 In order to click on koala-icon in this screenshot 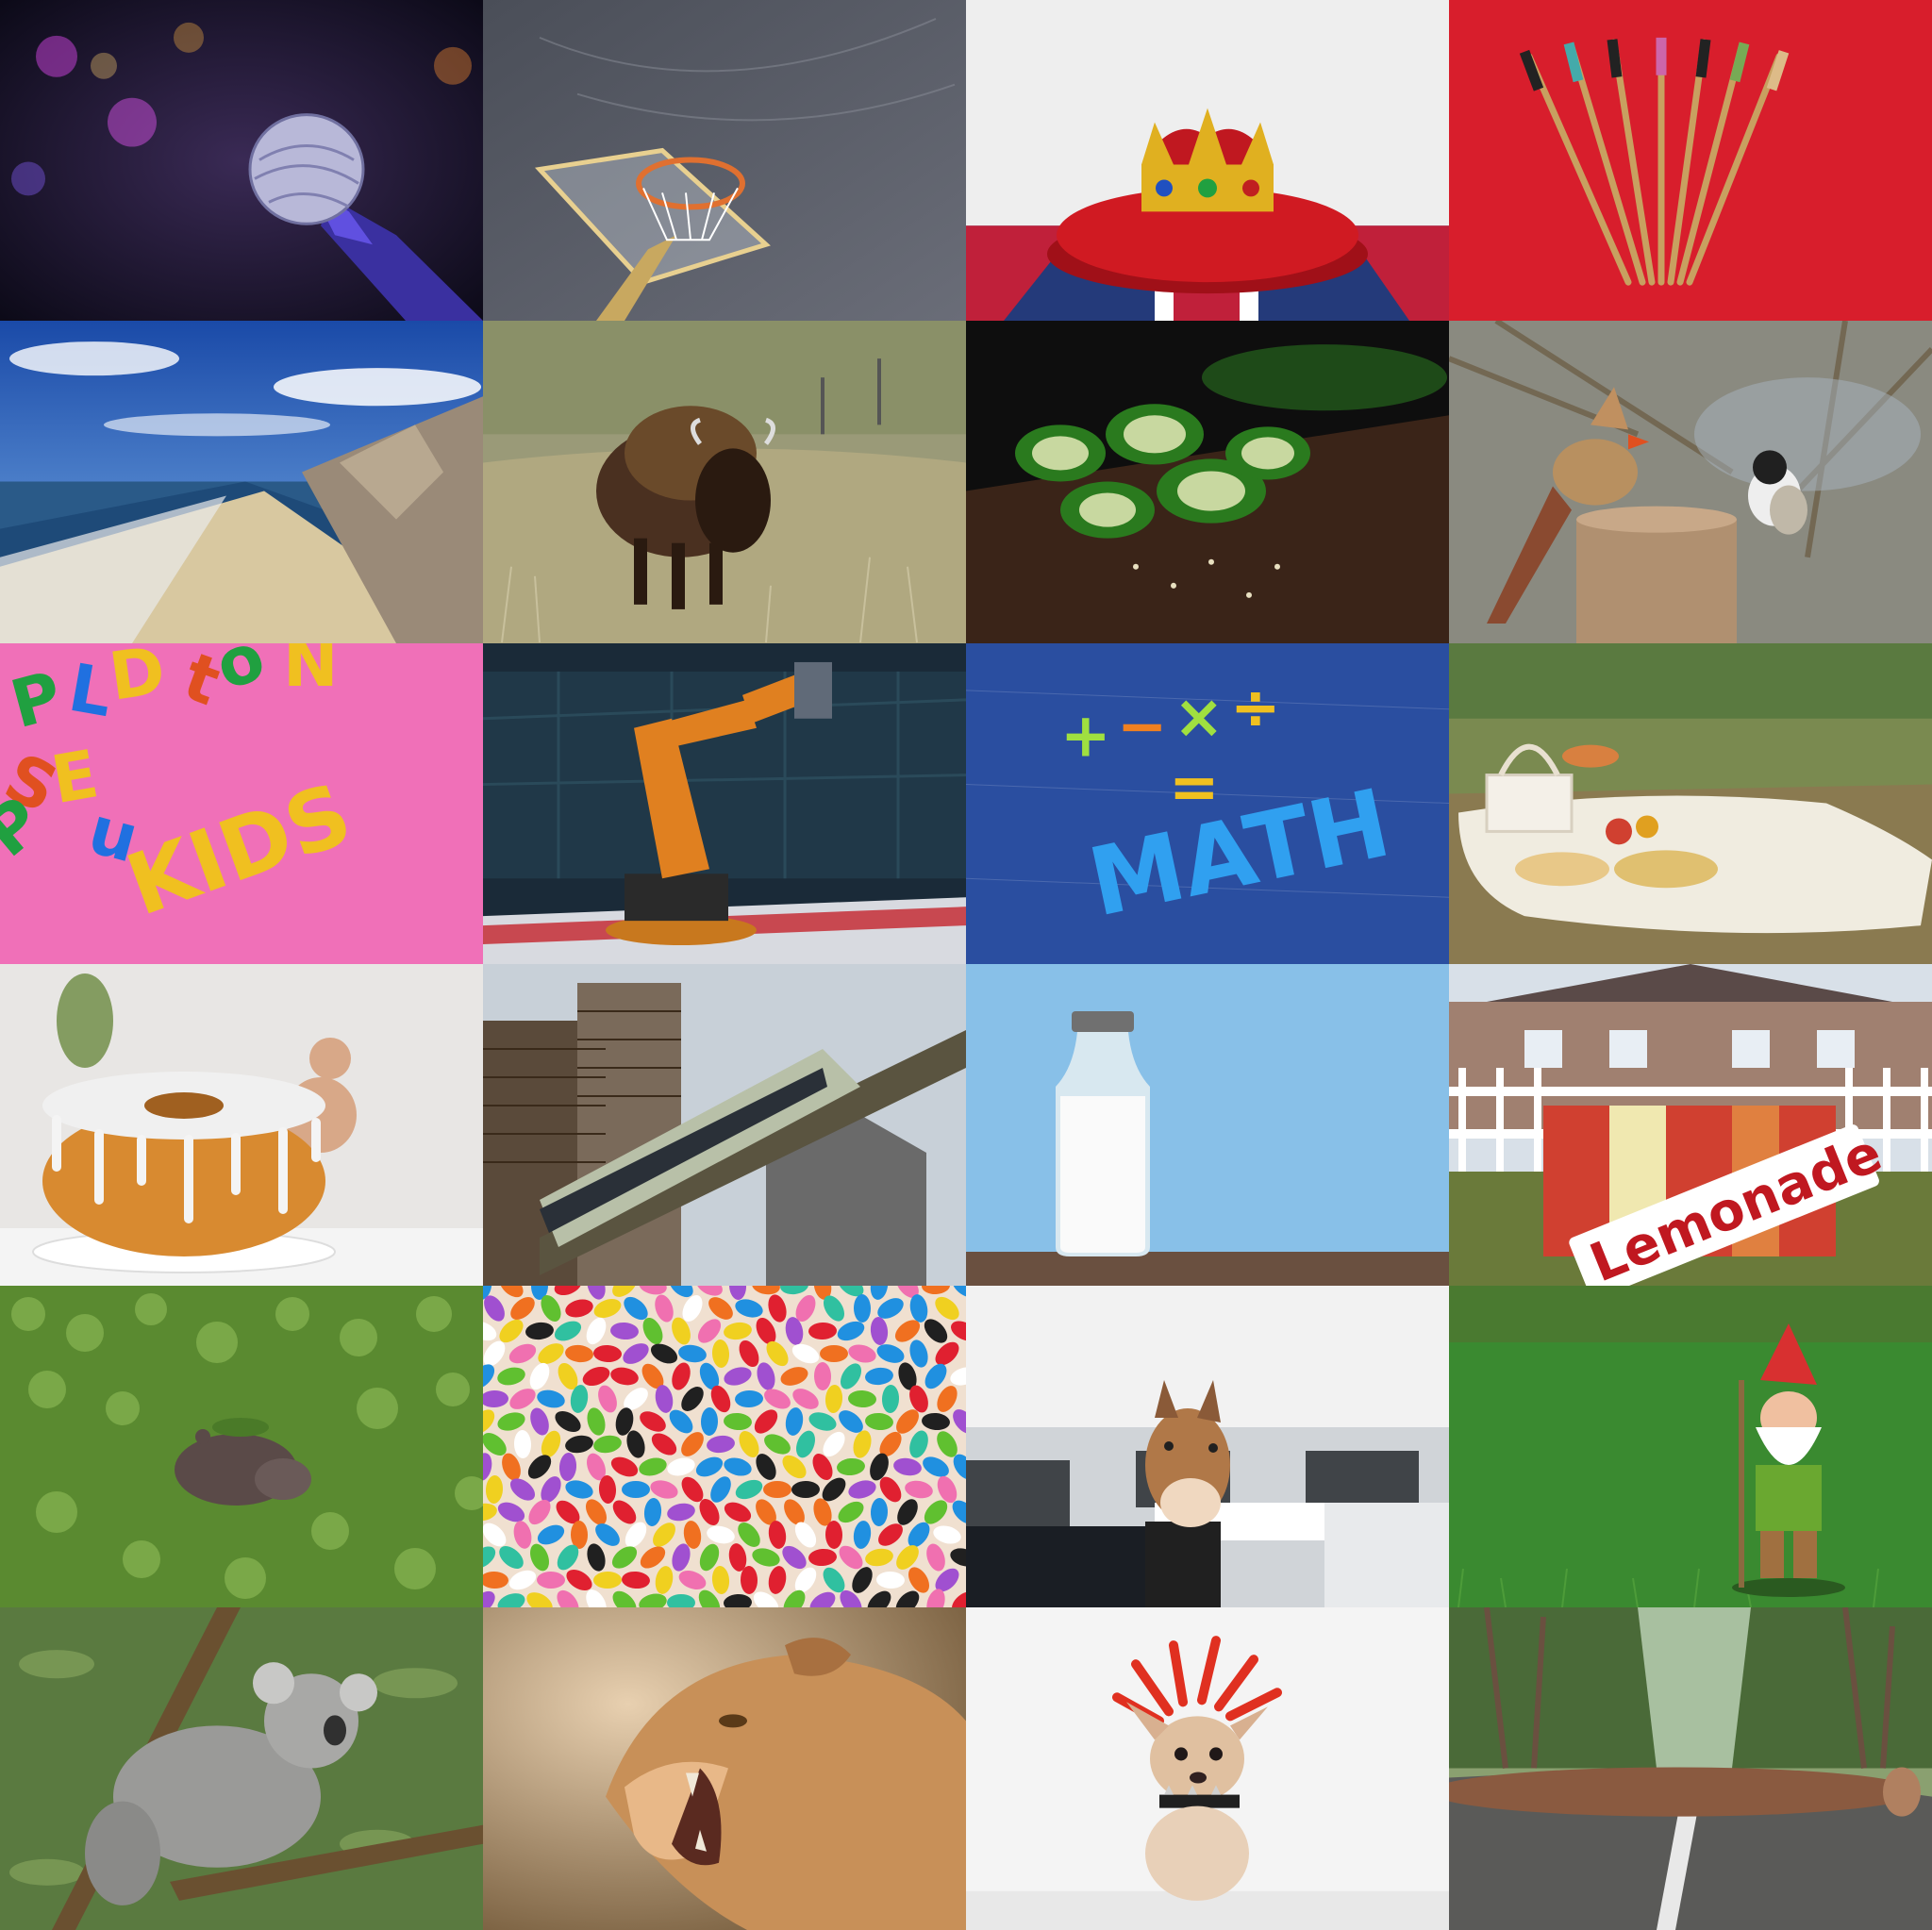, I will do `click(241, 1768)`.